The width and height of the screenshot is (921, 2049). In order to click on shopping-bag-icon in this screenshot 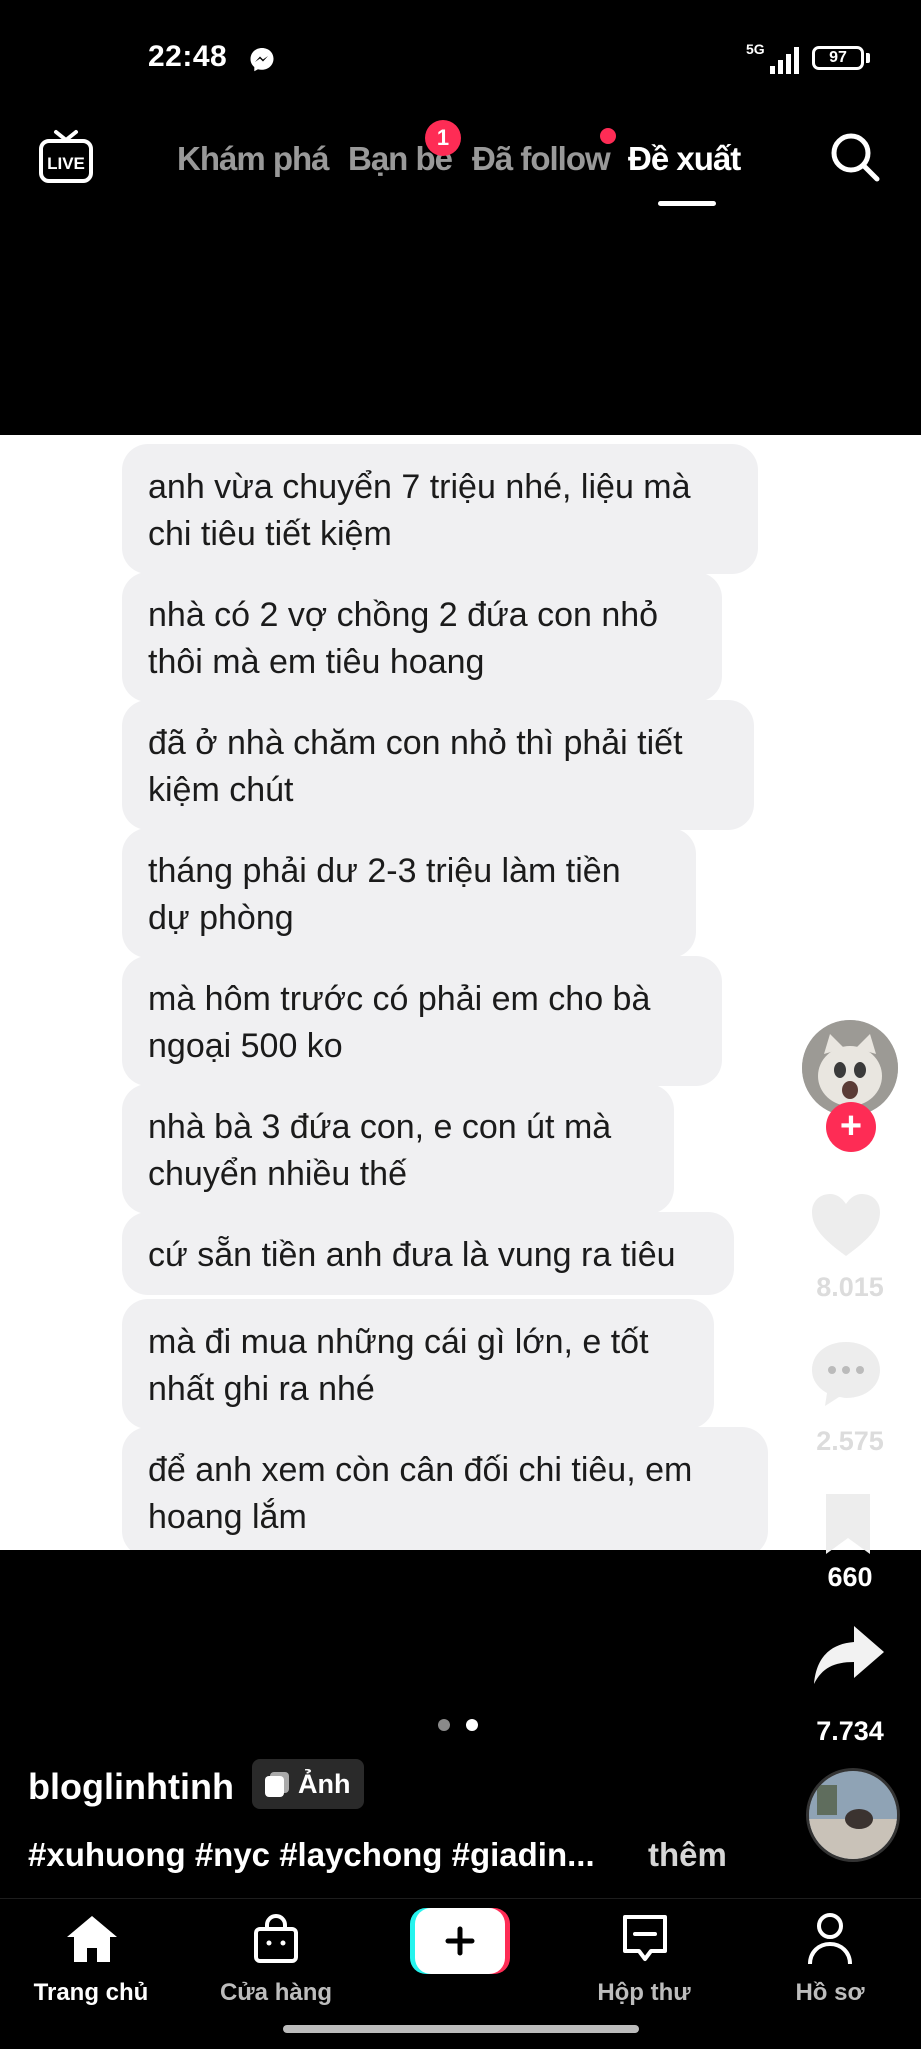, I will do `click(276, 1938)`.